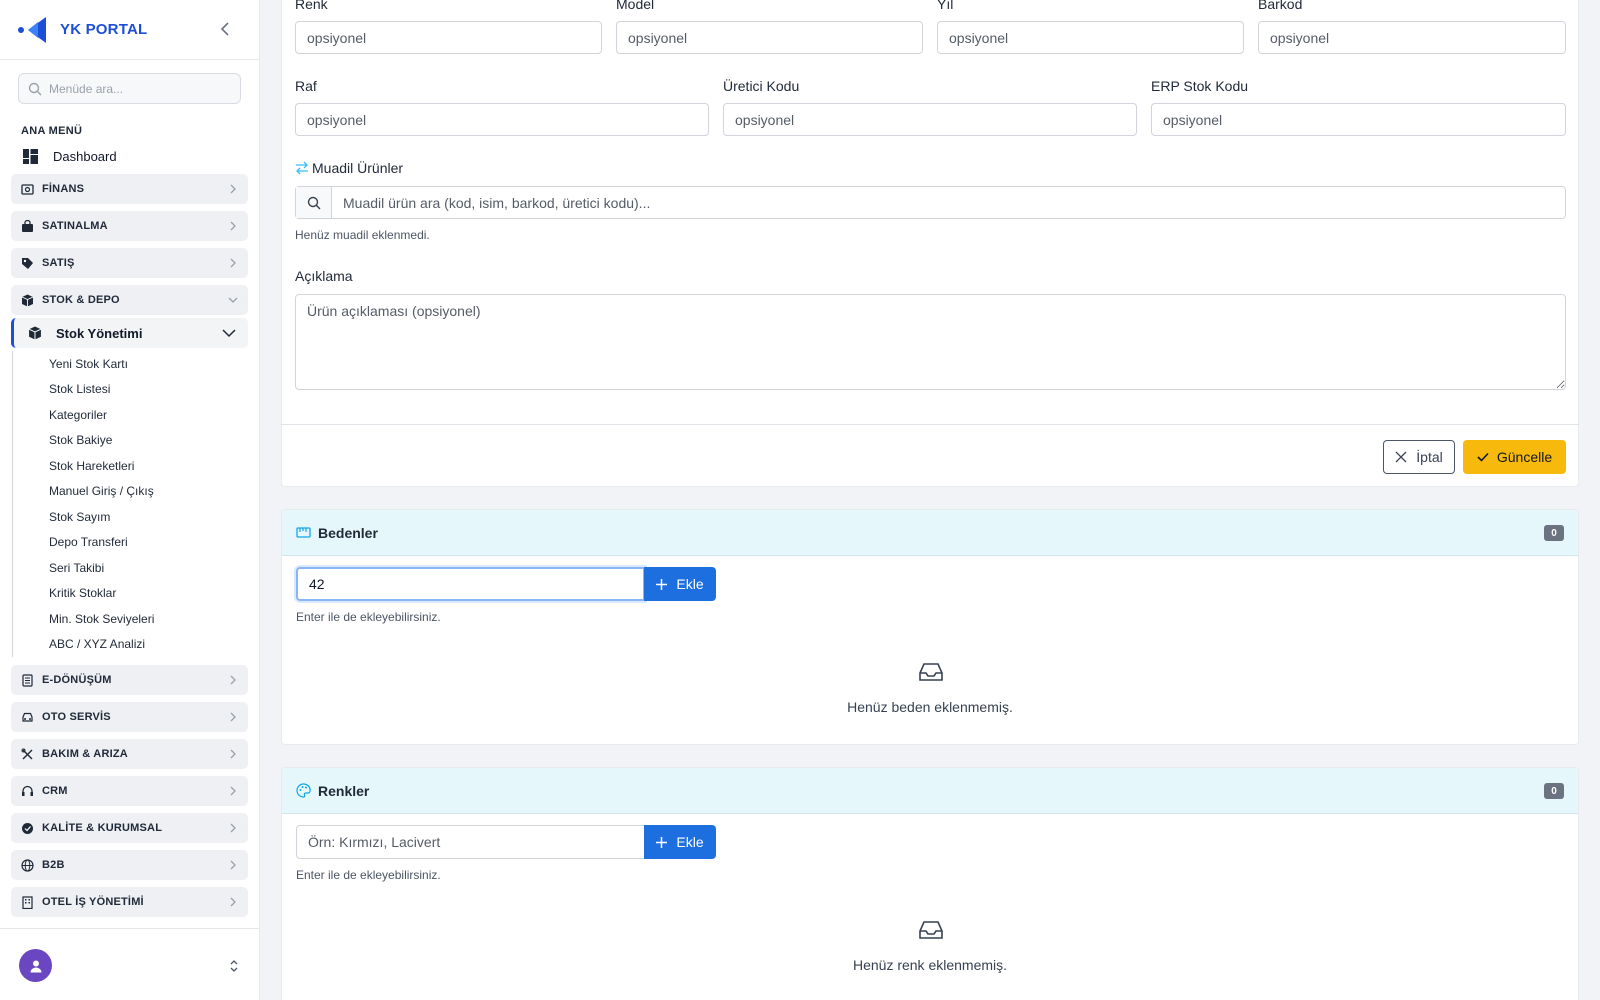  What do you see at coordinates (27, 680) in the screenshot?
I see `document-icon` at bounding box center [27, 680].